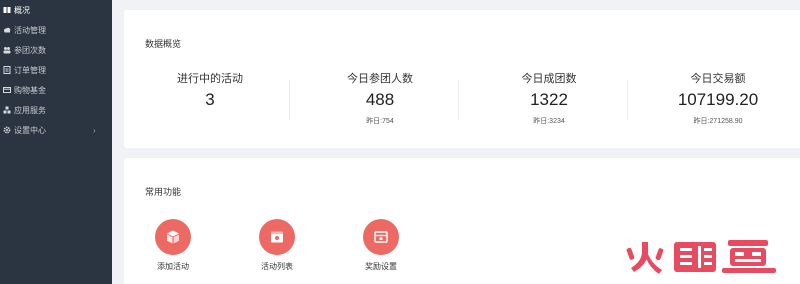 The height and width of the screenshot is (284, 800). I want to click on sidebar-item-label: 购物基金, so click(30, 90).